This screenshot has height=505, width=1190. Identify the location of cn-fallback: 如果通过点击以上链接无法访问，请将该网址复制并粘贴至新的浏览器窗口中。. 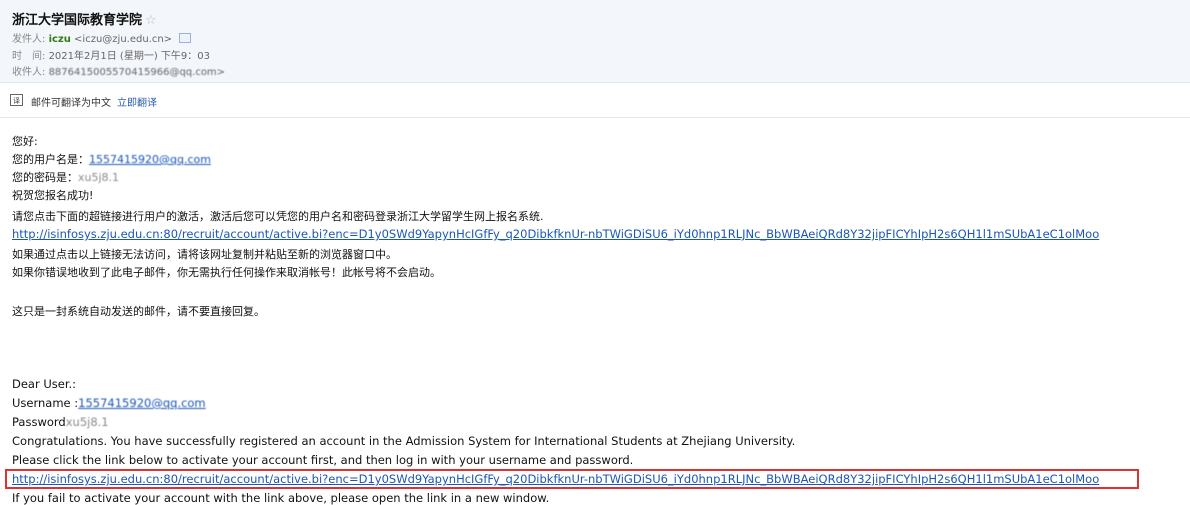
(204, 254).